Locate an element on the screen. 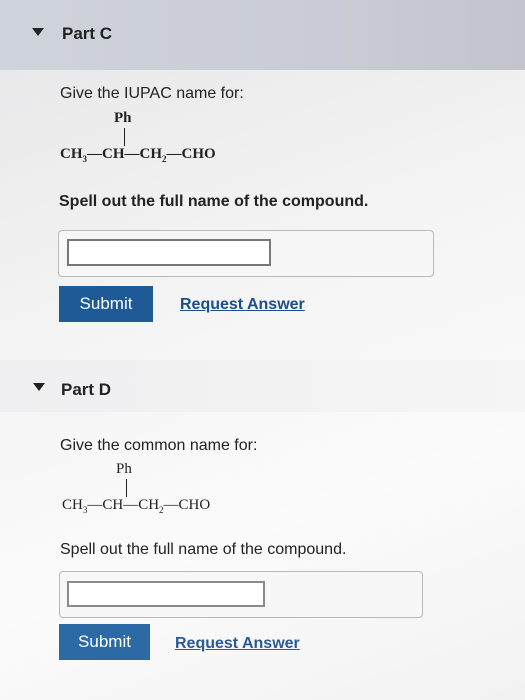  part-d-request-answer-link: Request Answer is located at coordinates (237, 644).